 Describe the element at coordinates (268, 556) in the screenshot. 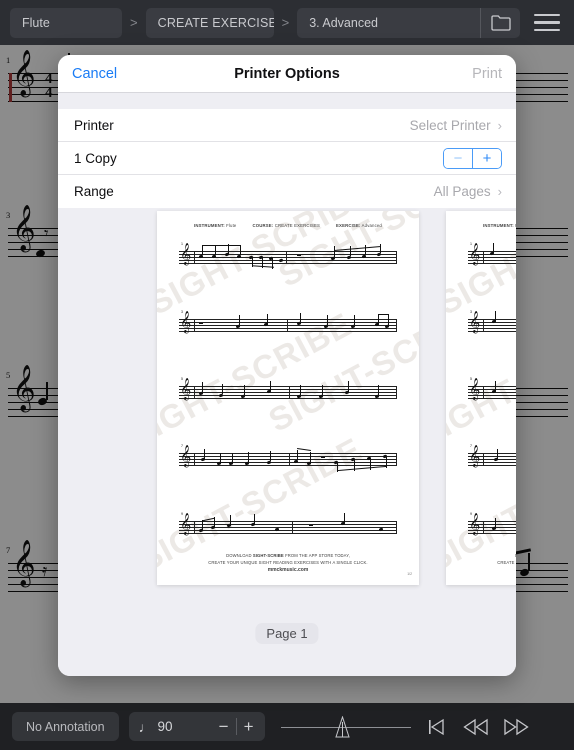

I see `footer-line1-brand: SIGHT-SCRIBE` at that location.